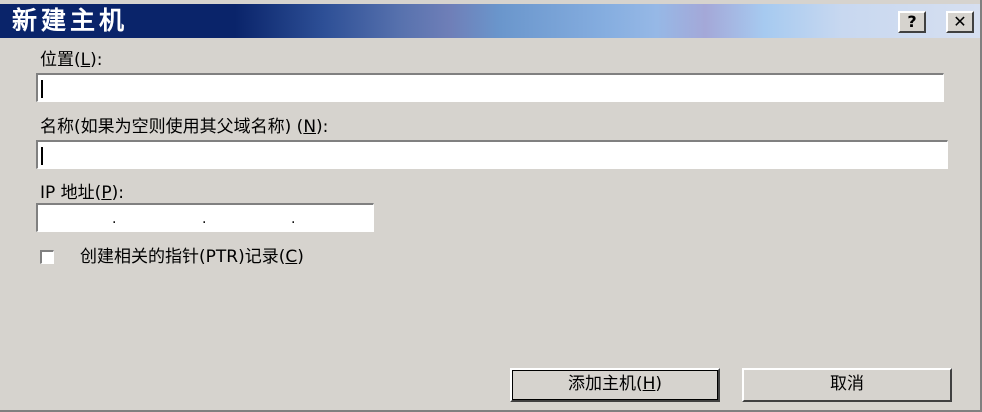 This screenshot has height=412, width=982. What do you see at coordinates (67, 193) in the screenshot?
I see `ip-label-text: IP 地址` at bounding box center [67, 193].